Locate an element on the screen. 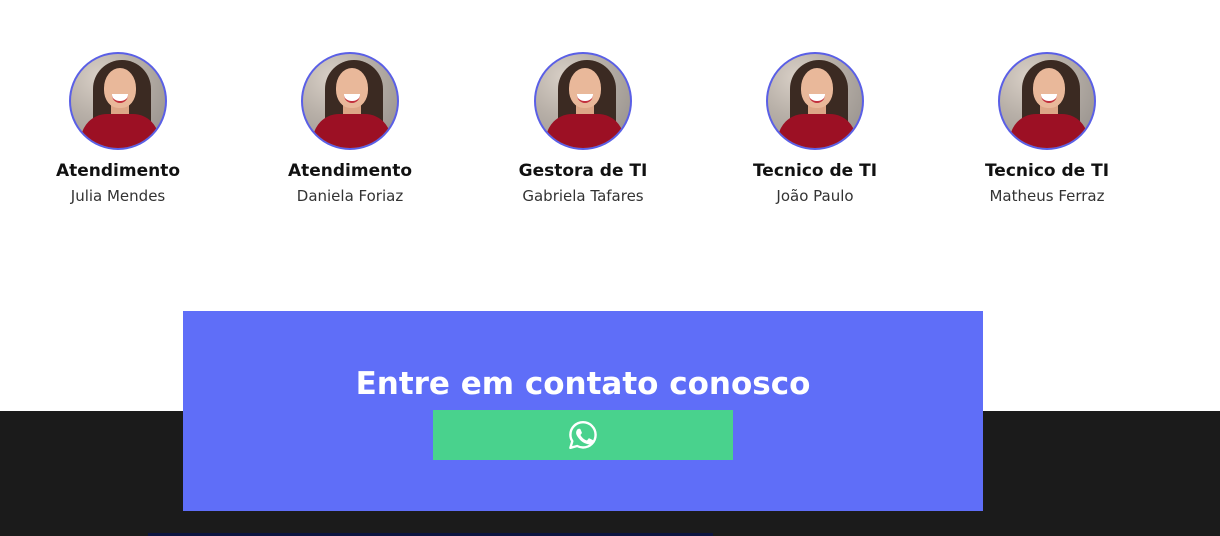 Image resolution: width=1220 pixels, height=536 pixels. whatsapp-icon is located at coordinates (583, 435).